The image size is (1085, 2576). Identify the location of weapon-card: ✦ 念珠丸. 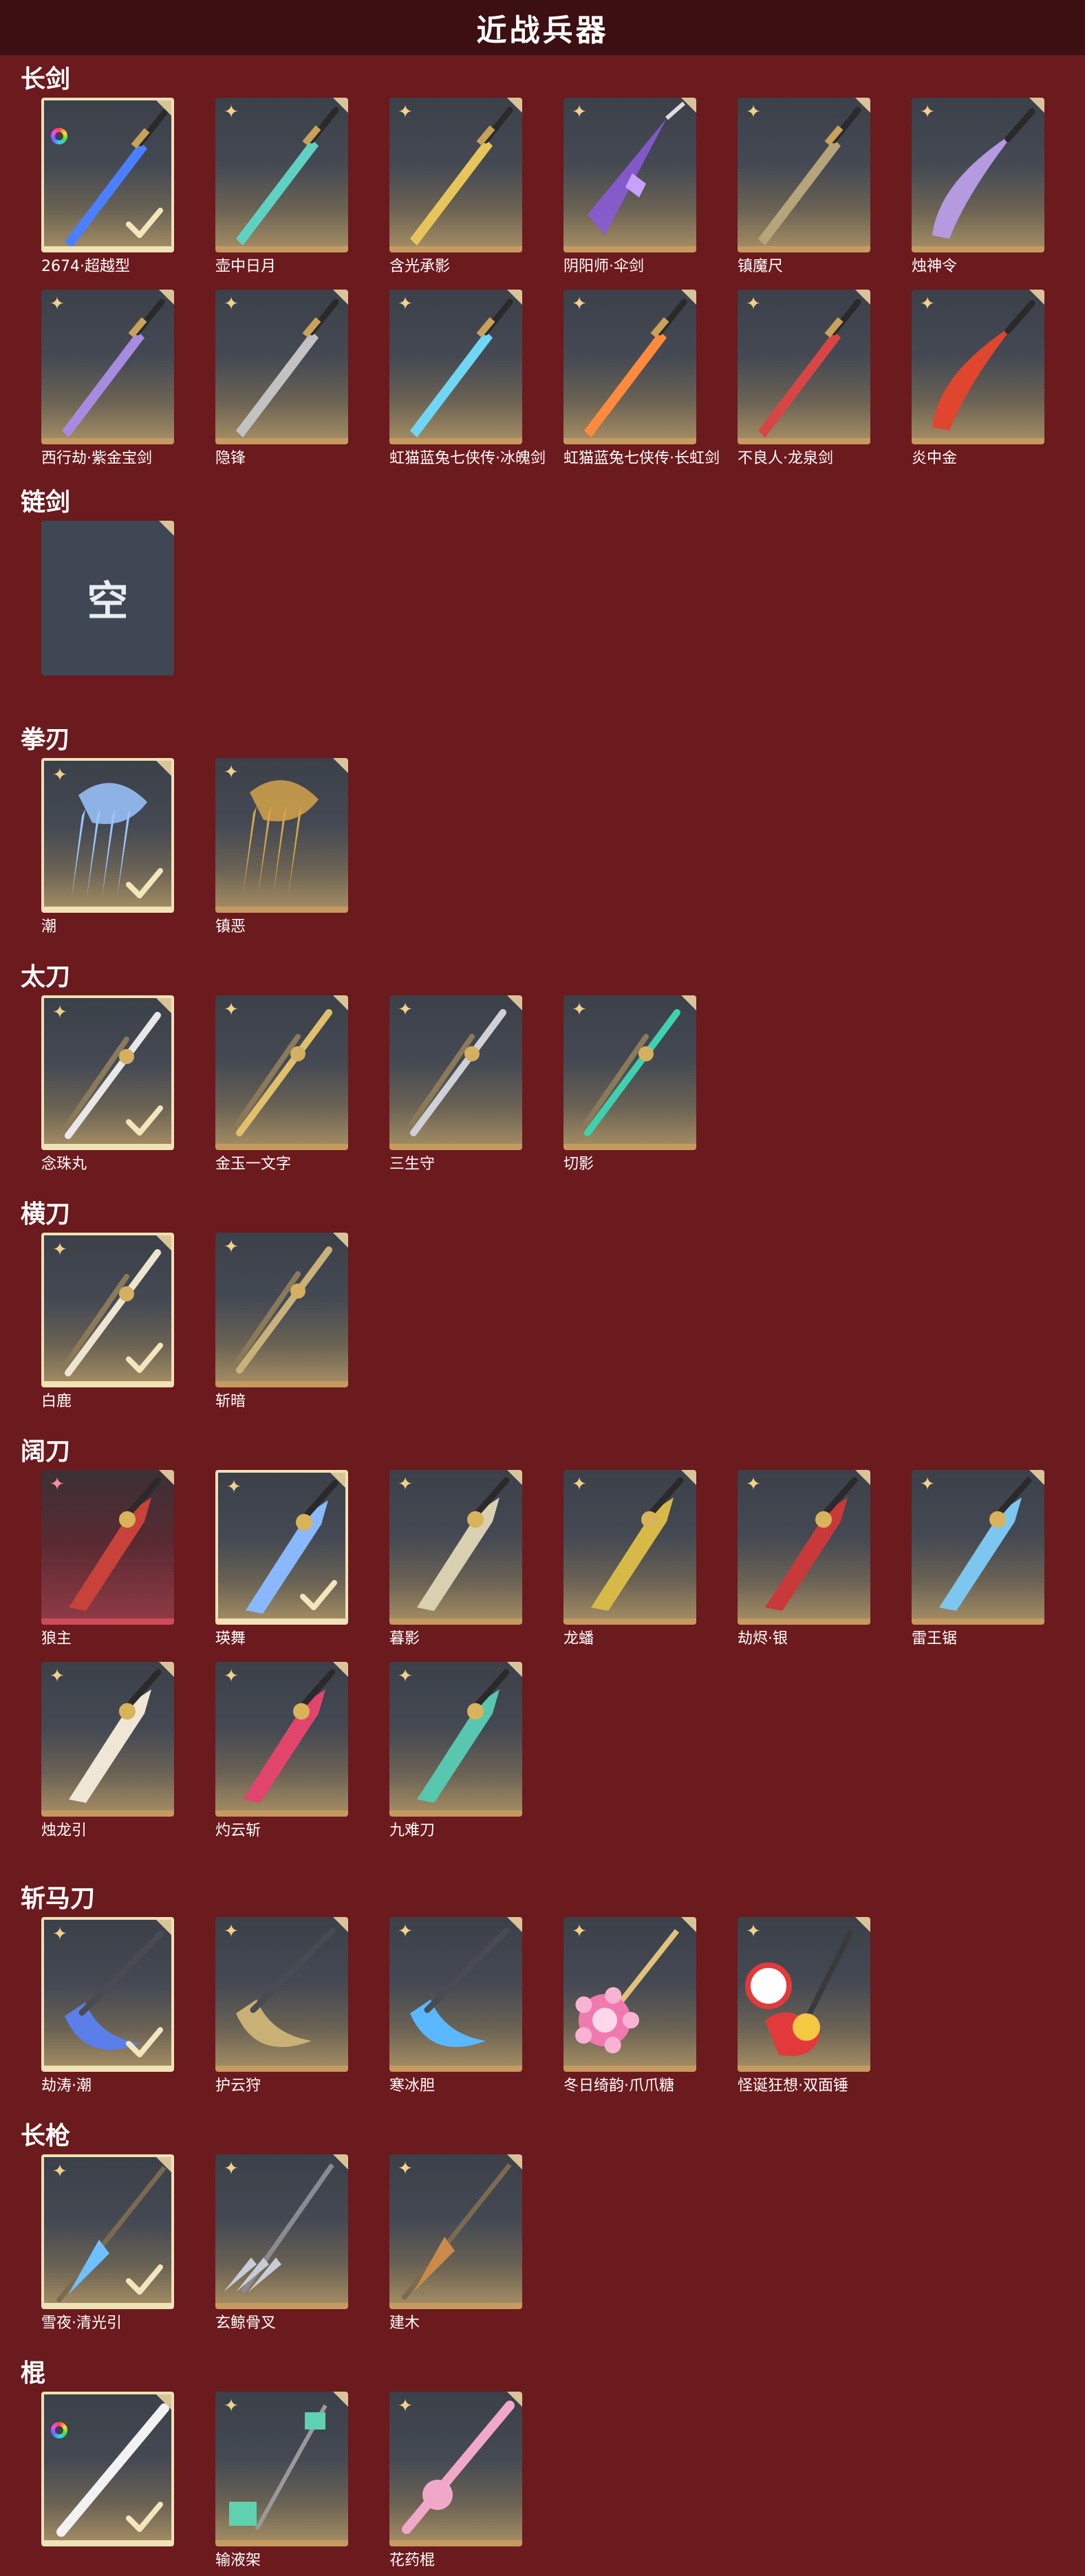
(107, 1085).